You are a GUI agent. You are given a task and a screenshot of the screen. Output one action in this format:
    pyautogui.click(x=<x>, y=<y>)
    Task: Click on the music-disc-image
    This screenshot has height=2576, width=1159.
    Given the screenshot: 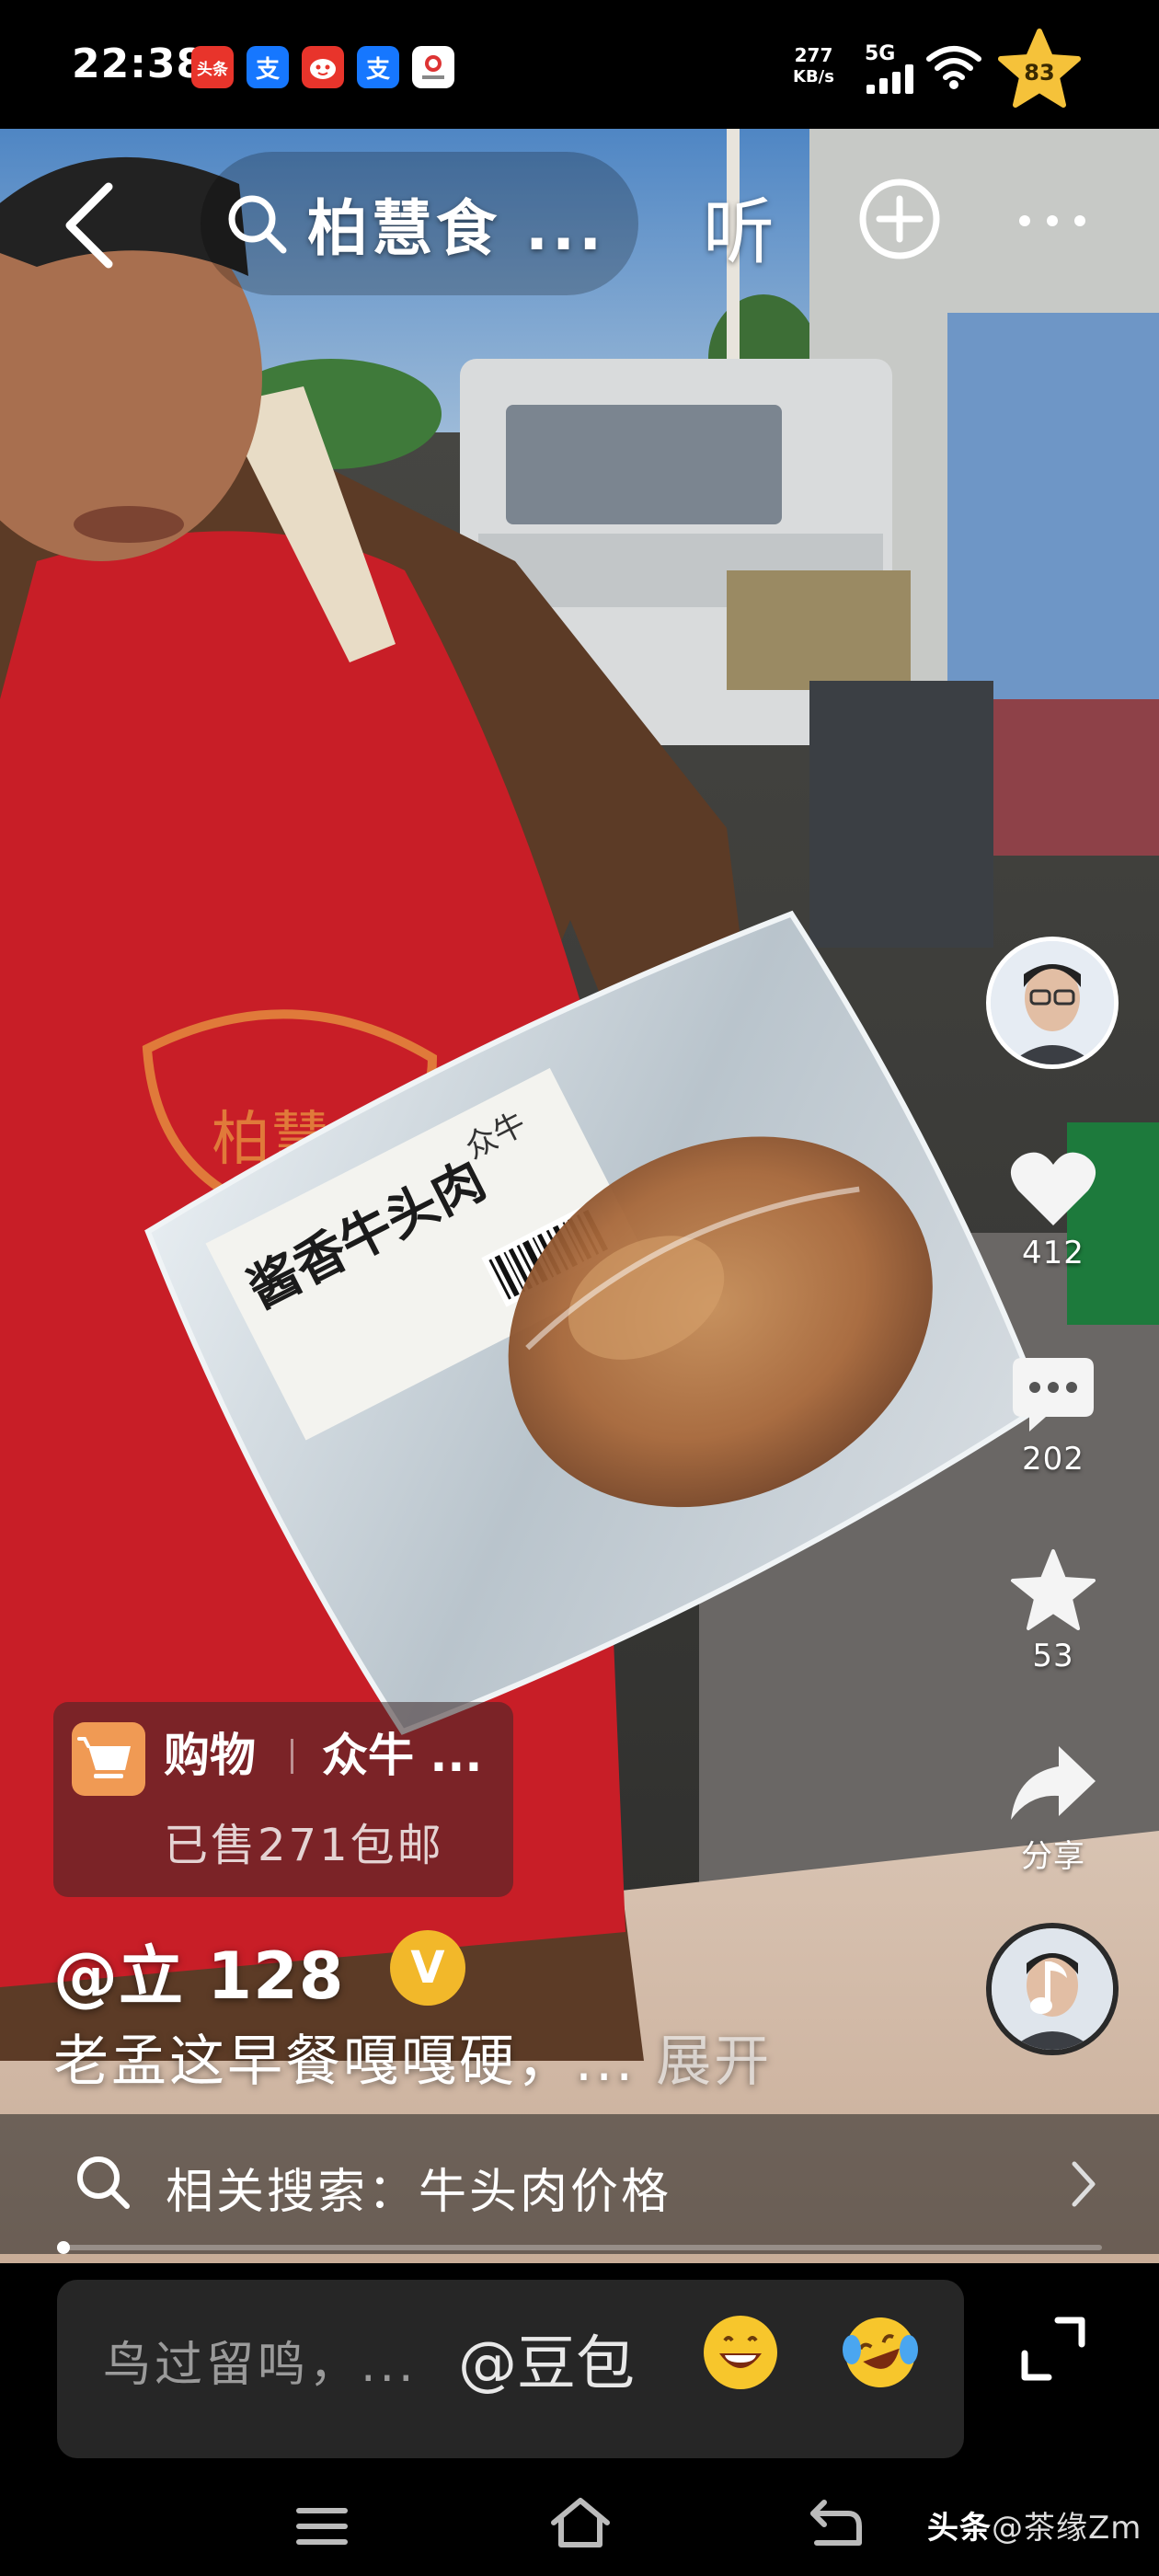 What is the action you would take?
    pyautogui.click(x=1052, y=1989)
    